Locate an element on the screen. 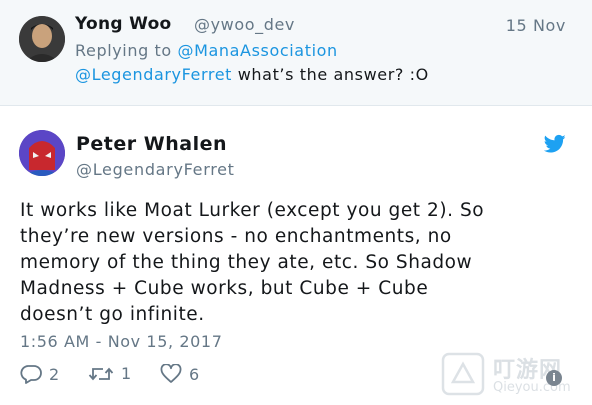  replying-prefix: Replying to is located at coordinates (126, 50).